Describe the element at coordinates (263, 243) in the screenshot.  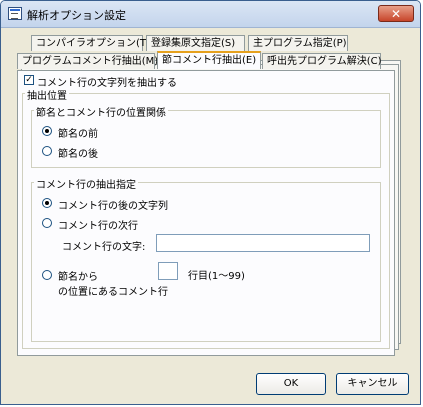
I see `comment-text-input` at that location.